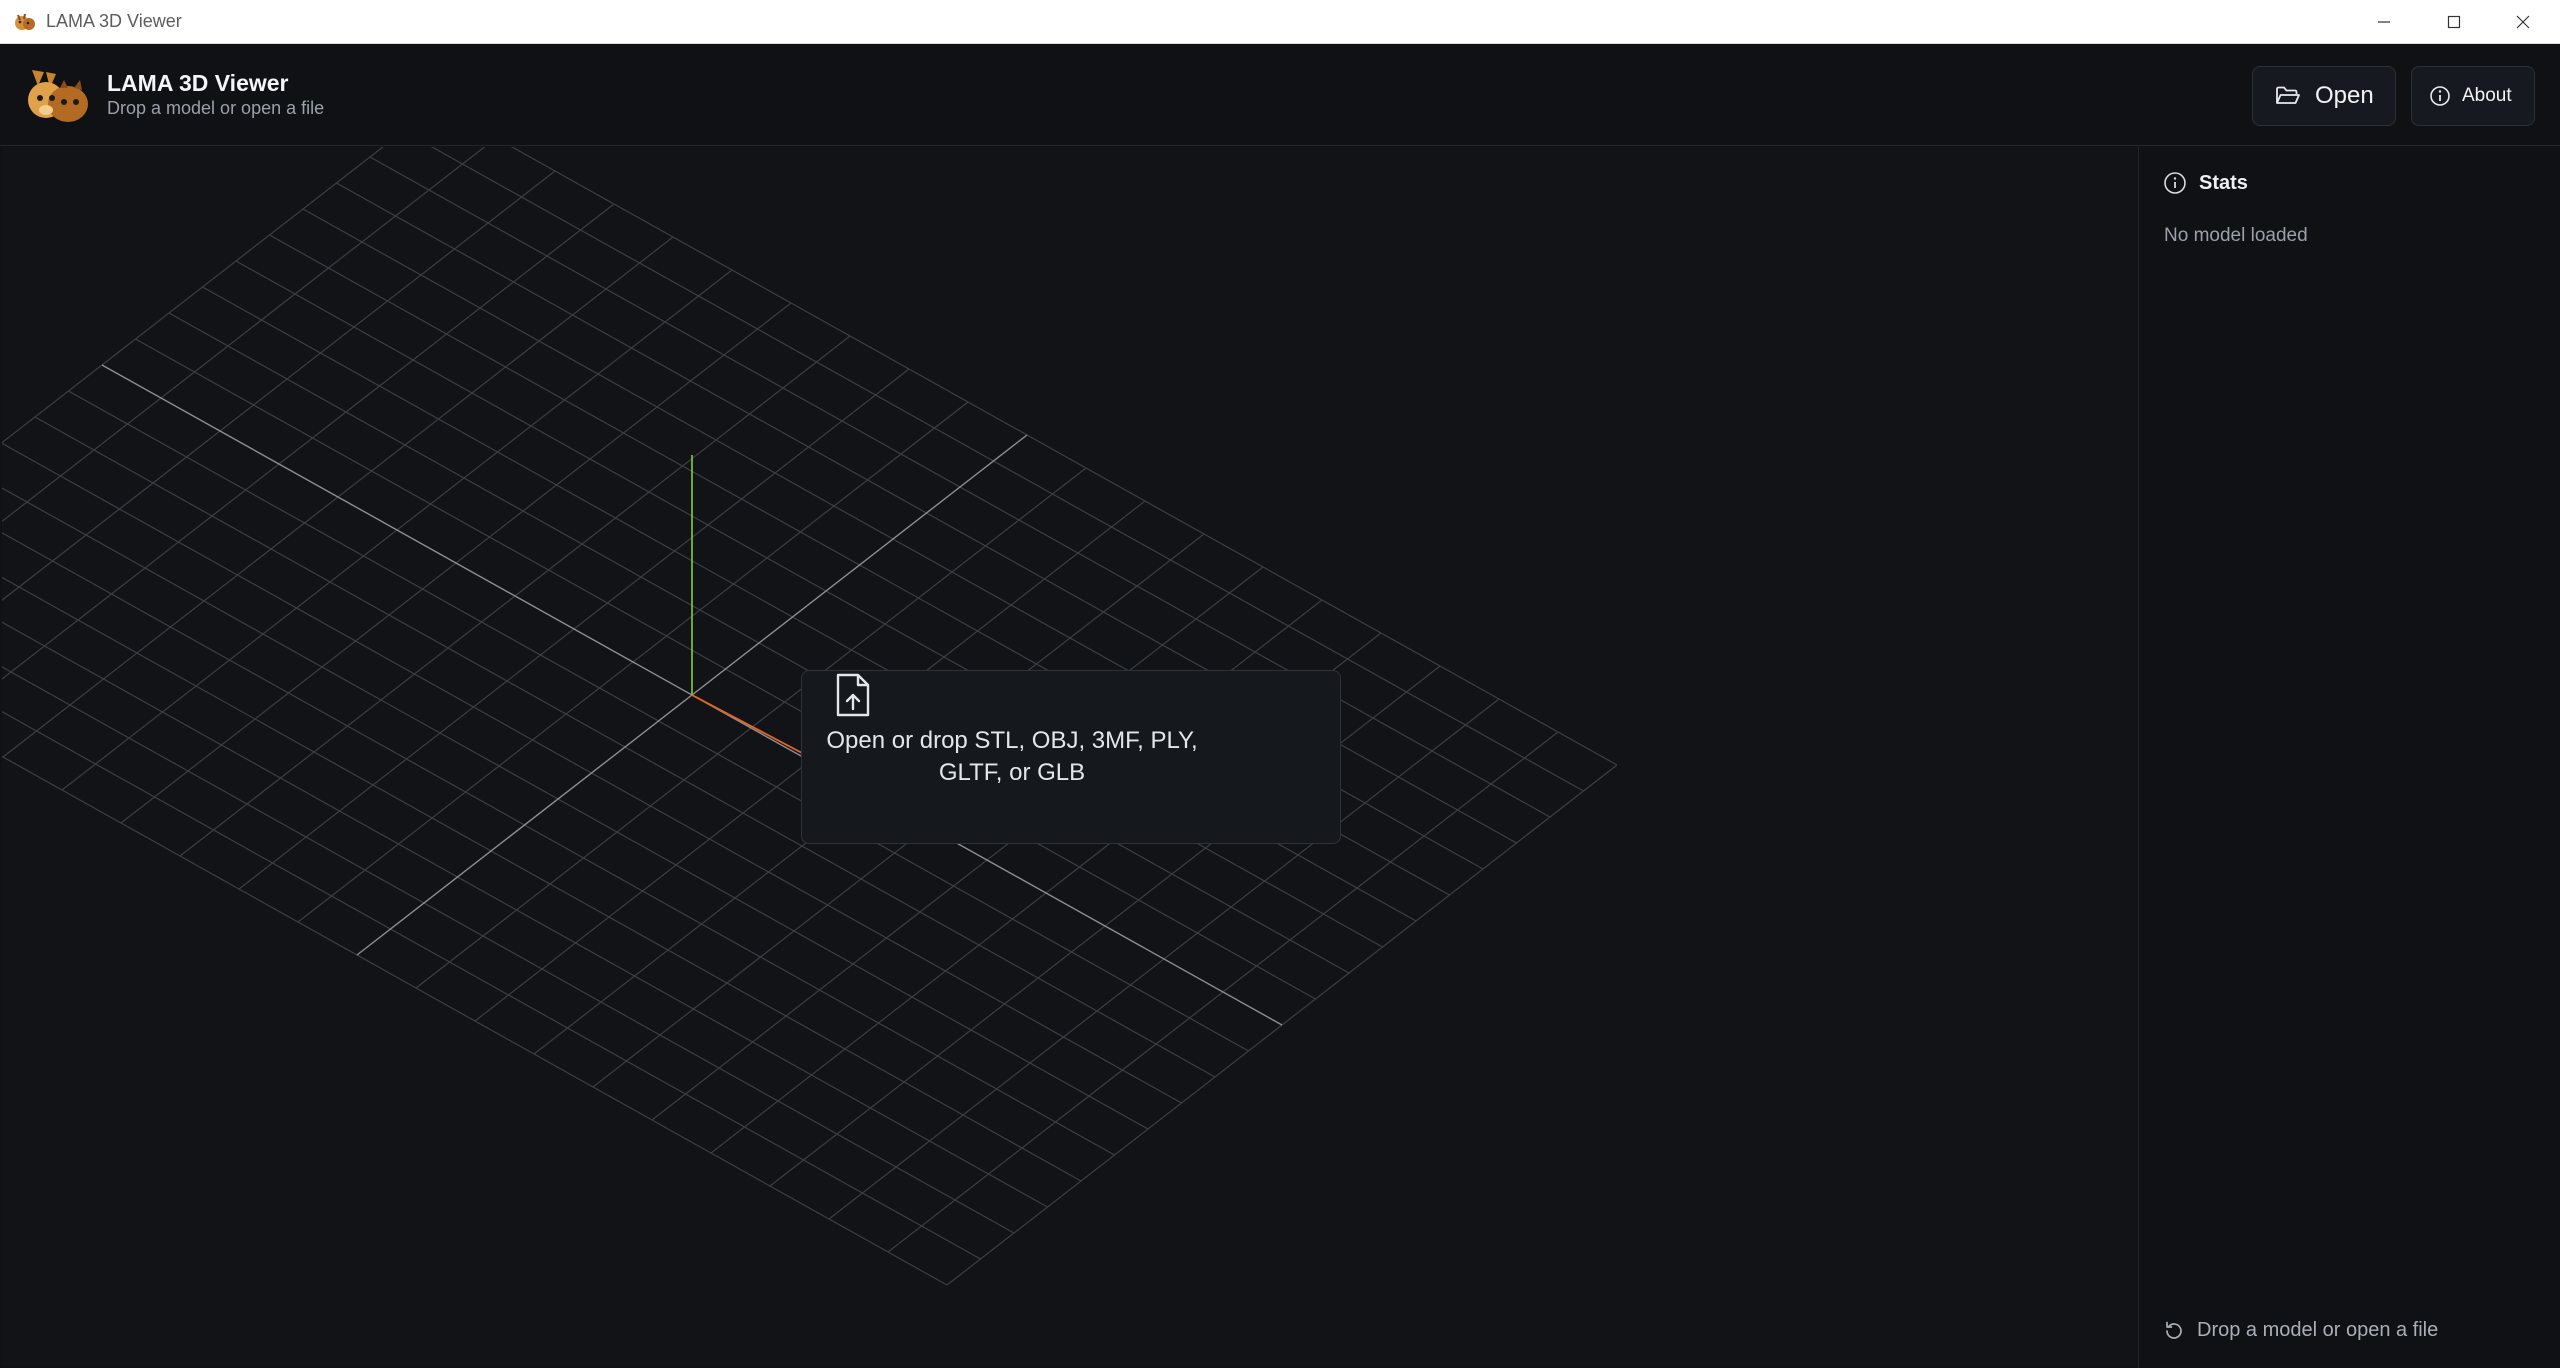 The width and height of the screenshot is (2560, 1368). What do you see at coordinates (198, 83) in the screenshot?
I see `app-title: LAMA 3D Viewer` at bounding box center [198, 83].